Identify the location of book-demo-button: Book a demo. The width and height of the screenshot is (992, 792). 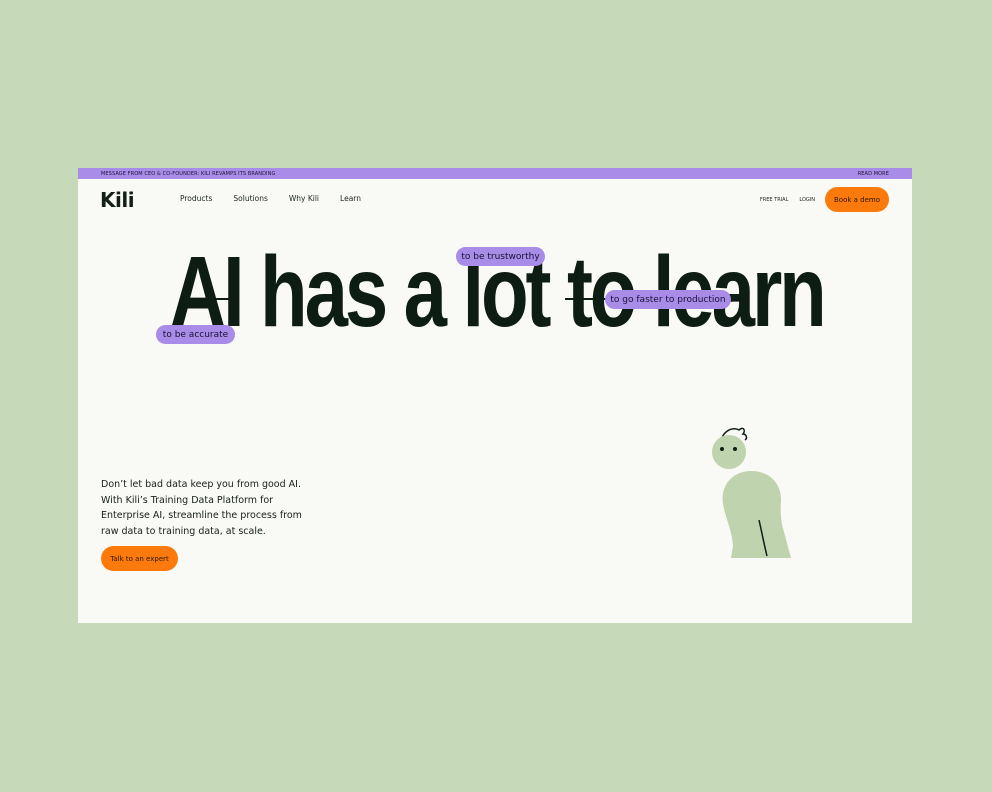
(857, 199).